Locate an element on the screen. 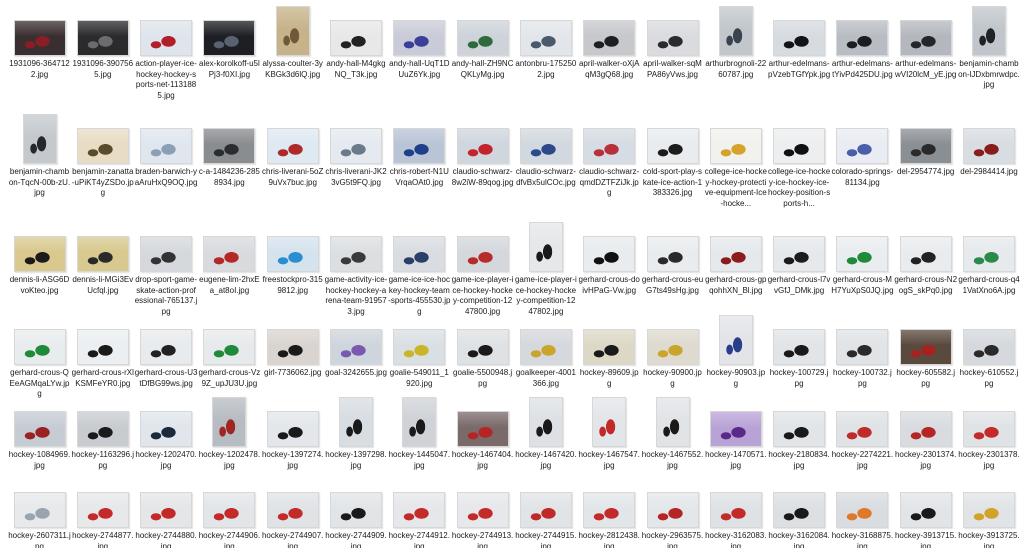 Image resolution: width=1024 pixels, height=548 pixels. file-item: andy-hall-UqT1DUuZ6Yk.jpg is located at coordinates (419, 43).